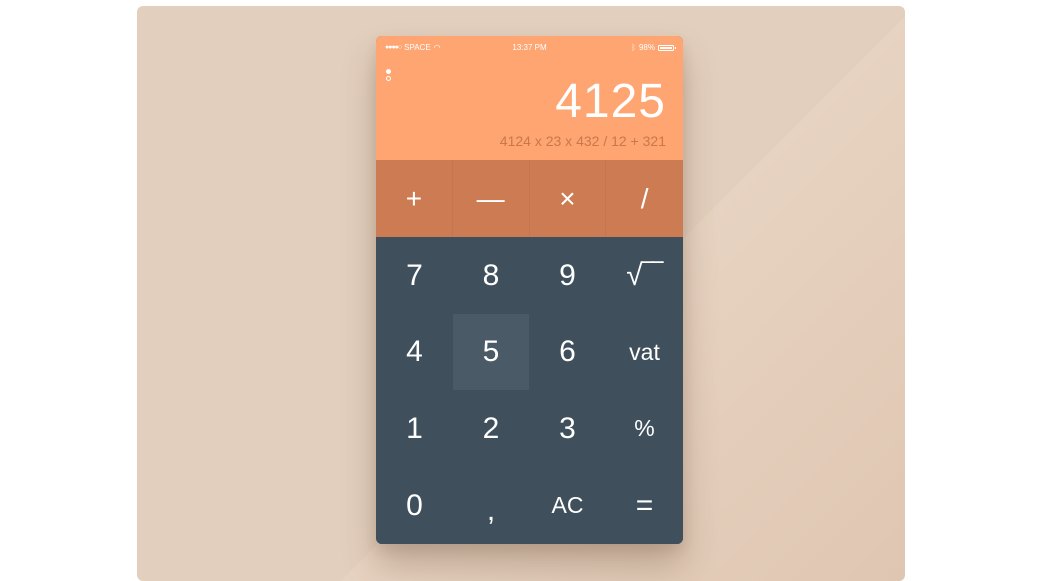 This screenshot has width=1051, height=581. I want to click on status-right: ᛒ 98%, so click(653, 47).